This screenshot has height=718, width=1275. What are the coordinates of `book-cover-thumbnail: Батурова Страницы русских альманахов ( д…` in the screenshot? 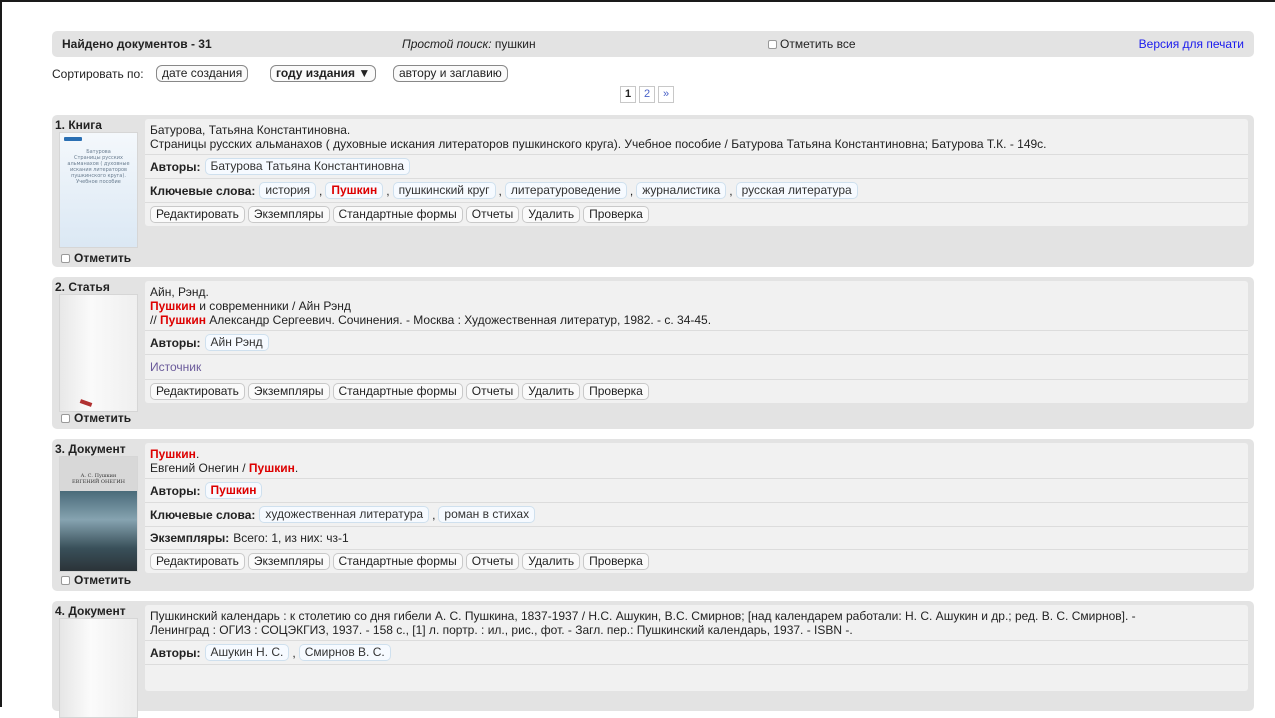 It's located at (98, 190).